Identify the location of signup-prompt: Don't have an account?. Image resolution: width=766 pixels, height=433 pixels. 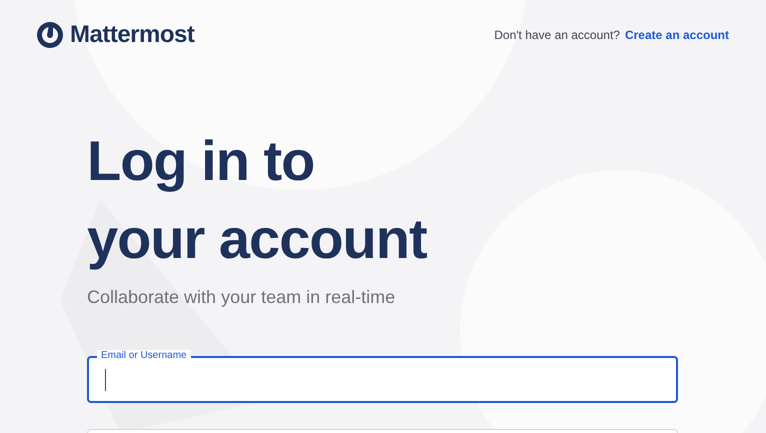
(557, 35).